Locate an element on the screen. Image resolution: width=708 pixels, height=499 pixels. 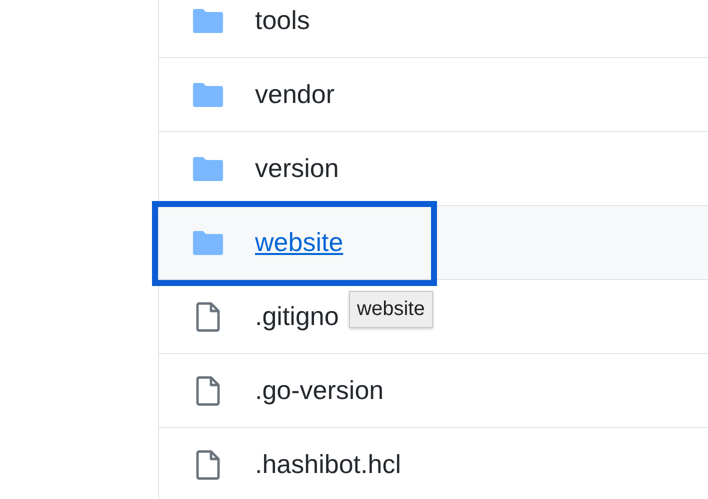
file-link: .gitigno is located at coordinates (297, 316).